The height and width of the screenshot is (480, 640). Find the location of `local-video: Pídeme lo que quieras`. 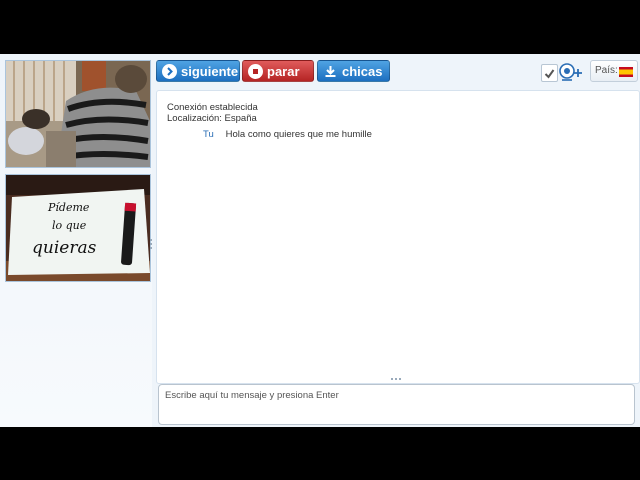

local-video: Pídeme lo que quieras is located at coordinates (78, 228).